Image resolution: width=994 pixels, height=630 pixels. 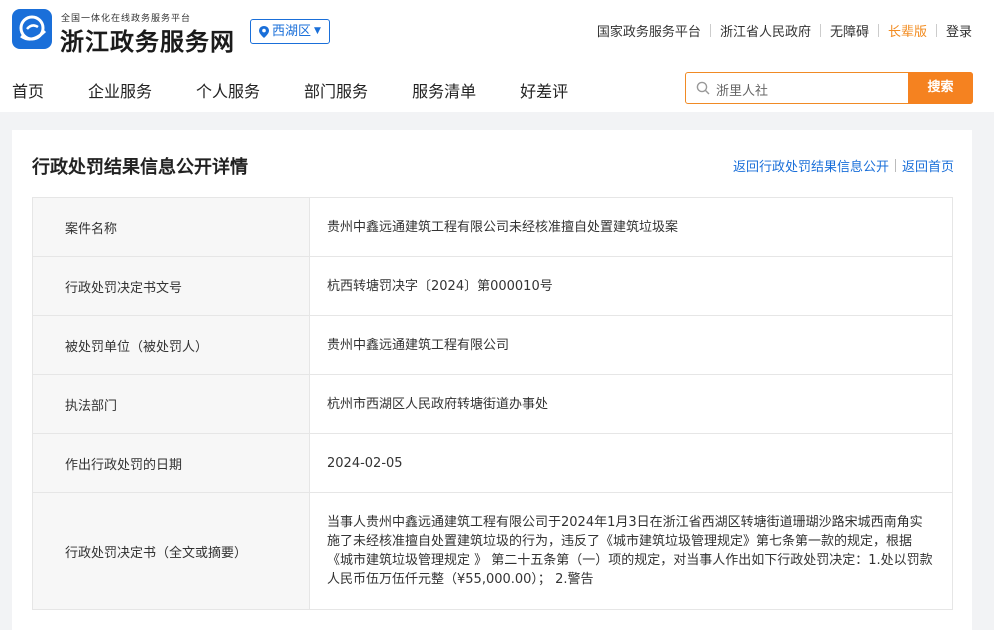 What do you see at coordinates (544, 90) in the screenshot?
I see `nav-item-rating: 好差评` at bounding box center [544, 90].